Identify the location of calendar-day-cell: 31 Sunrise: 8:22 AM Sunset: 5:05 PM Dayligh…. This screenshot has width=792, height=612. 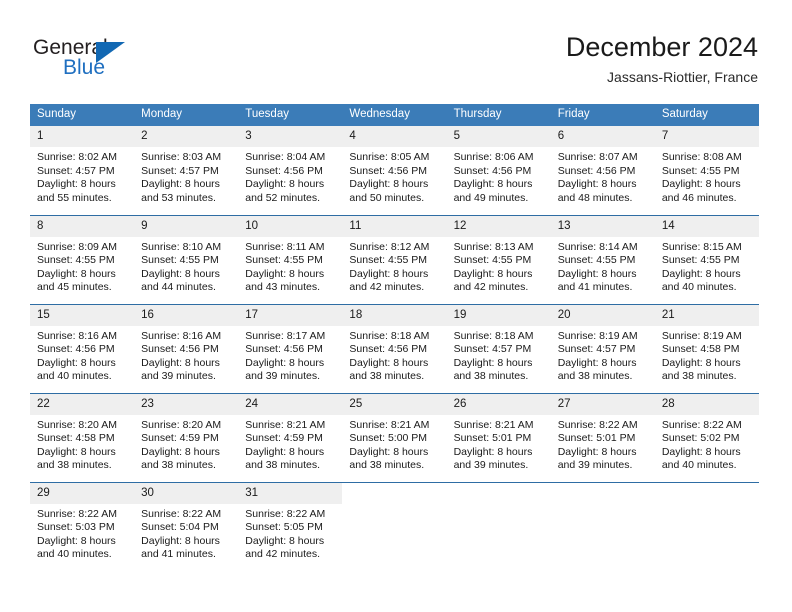
(290, 526).